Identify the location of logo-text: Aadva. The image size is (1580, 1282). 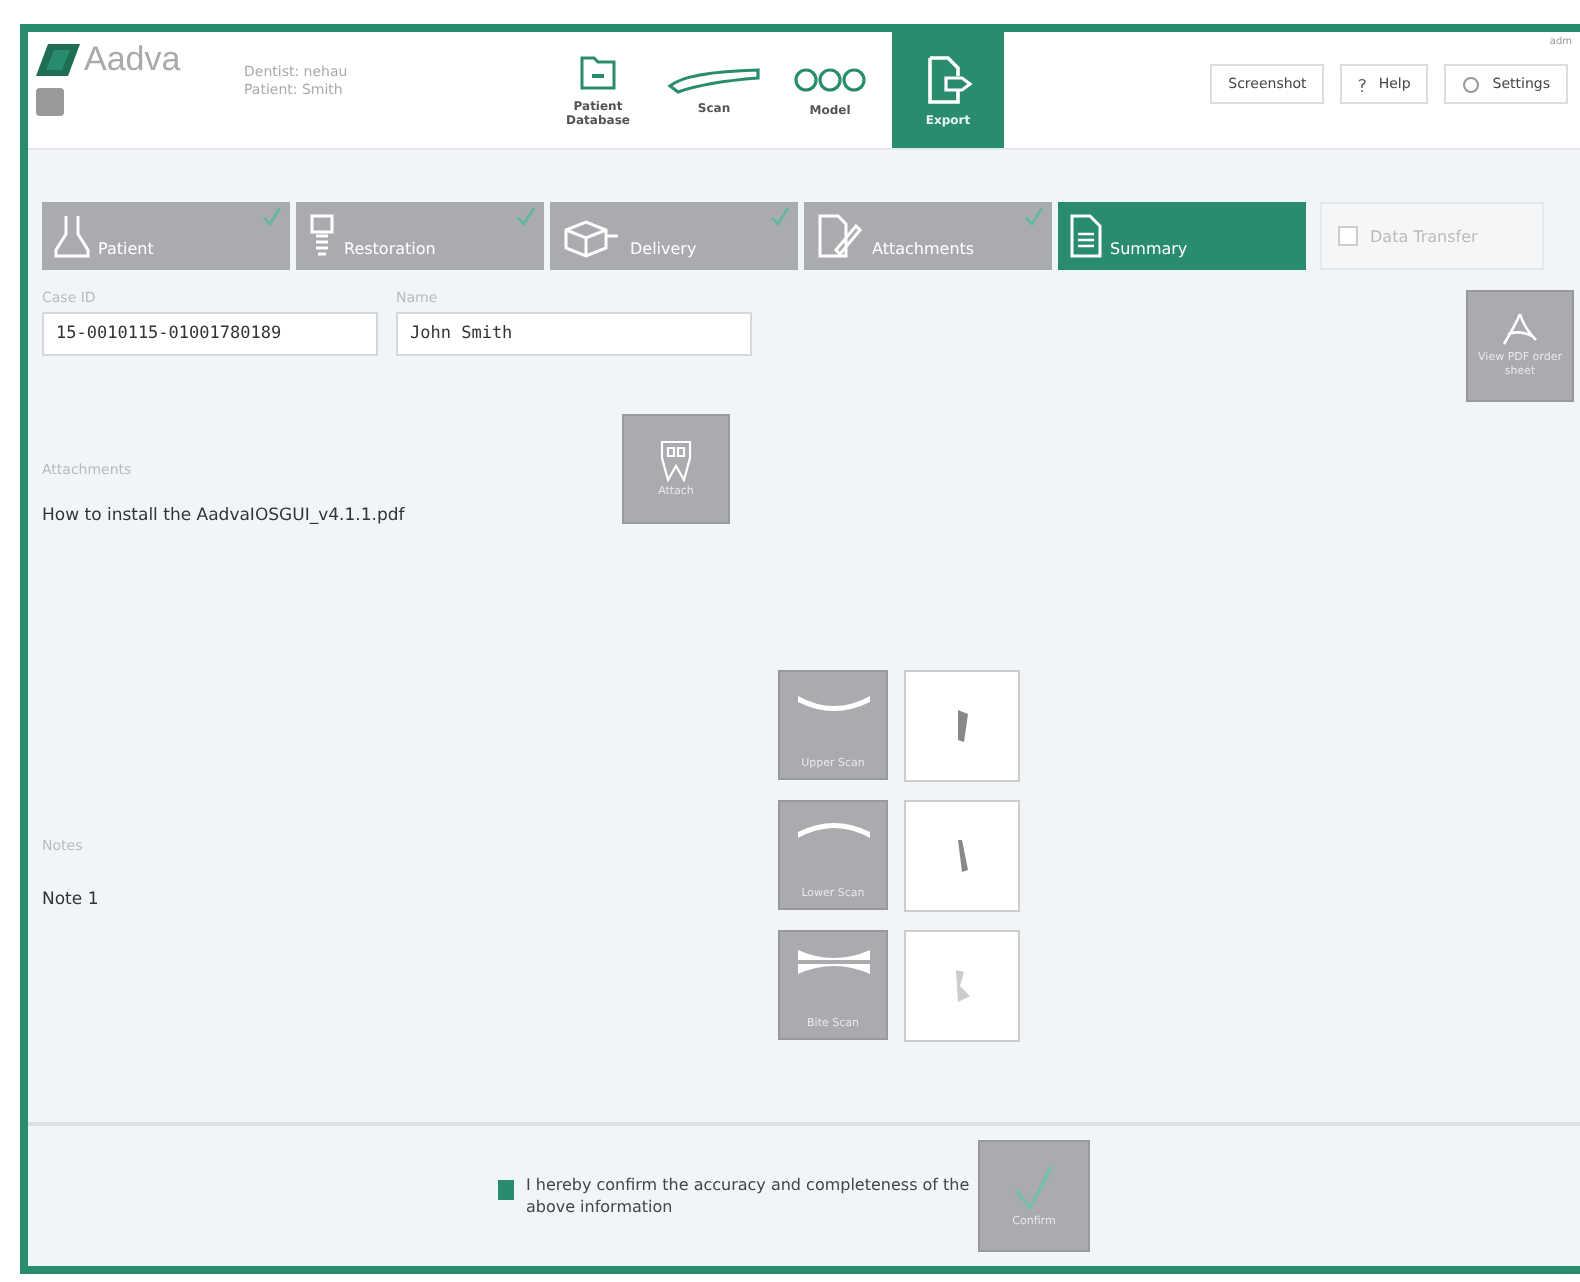
(132, 60).